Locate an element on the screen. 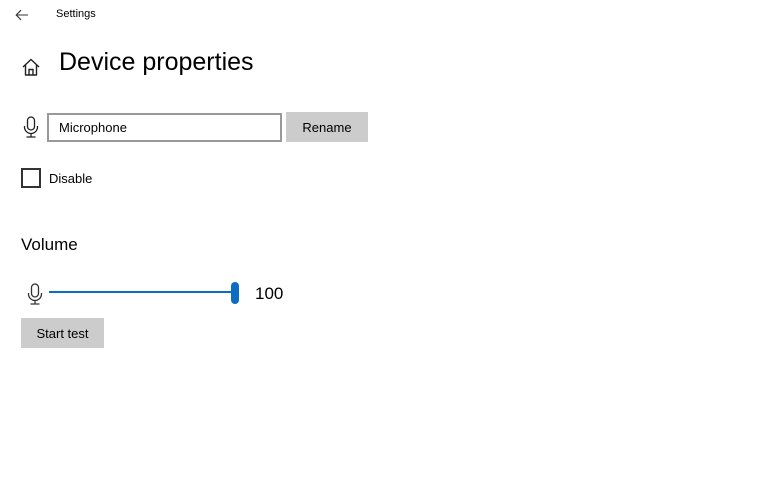  volume-value: 100 is located at coordinates (269, 293).